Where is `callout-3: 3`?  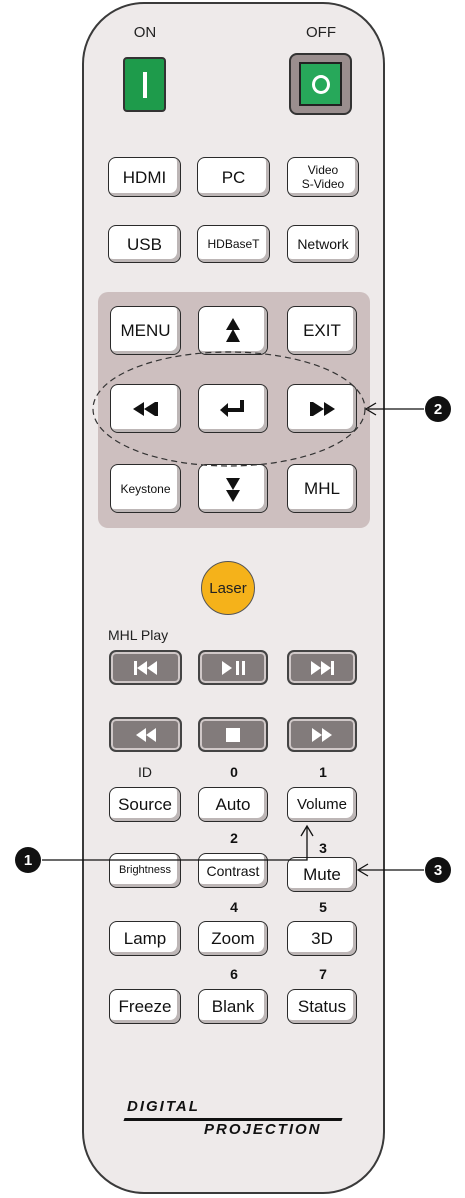
callout-3: 3 is located at coordinates (438, 870).